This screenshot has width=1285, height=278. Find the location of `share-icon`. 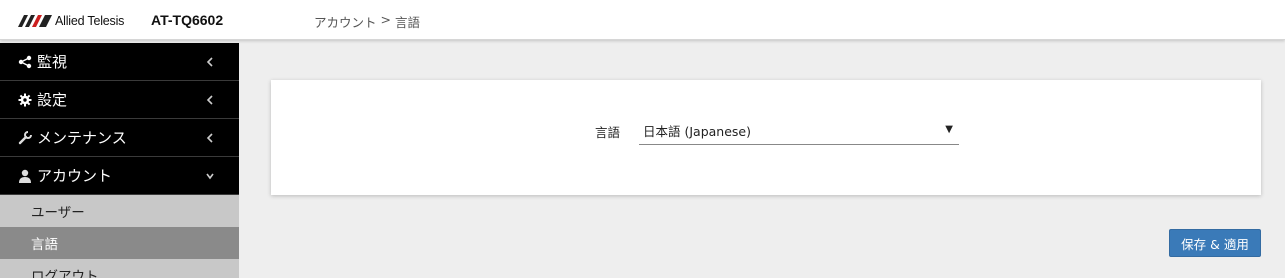

share-icon is located at coordinates (25, 62).